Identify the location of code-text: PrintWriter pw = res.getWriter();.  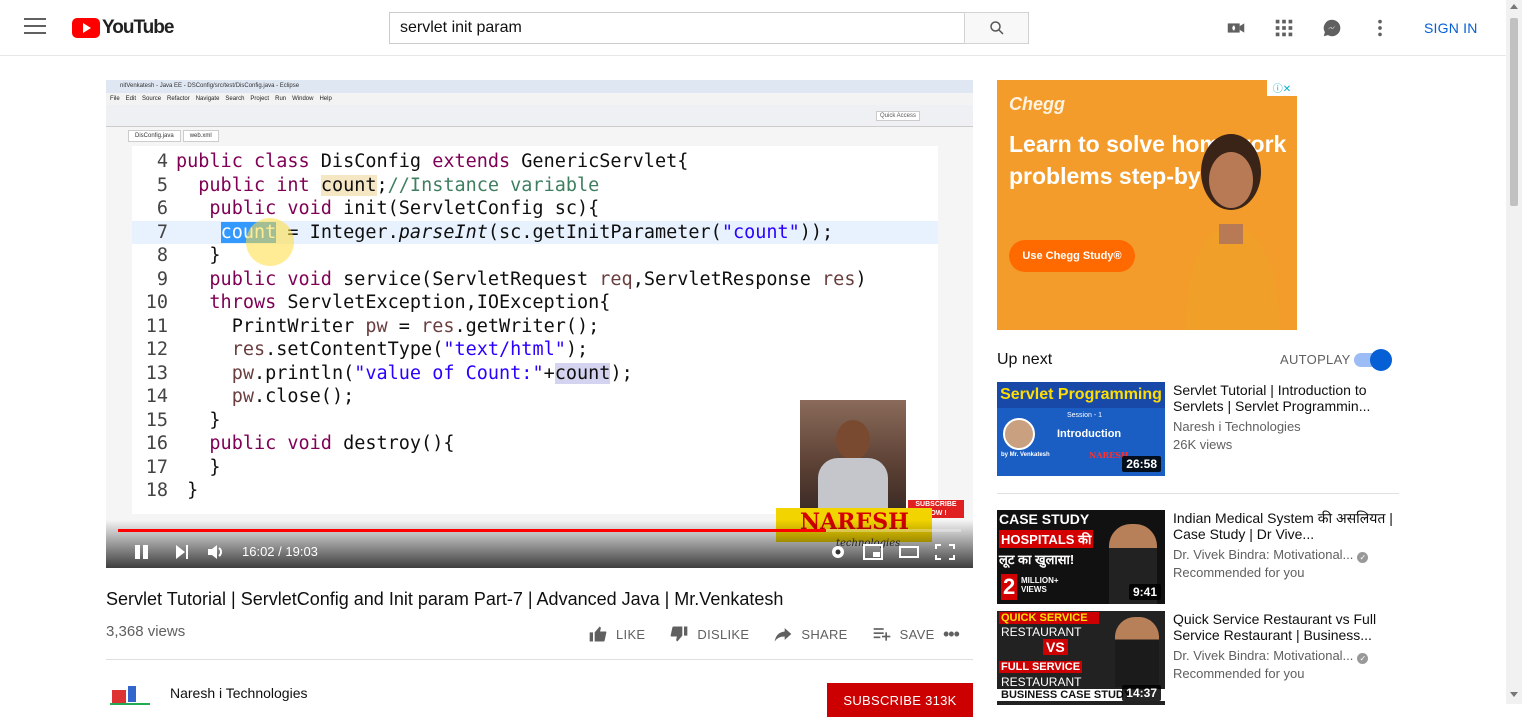
(388, 326).